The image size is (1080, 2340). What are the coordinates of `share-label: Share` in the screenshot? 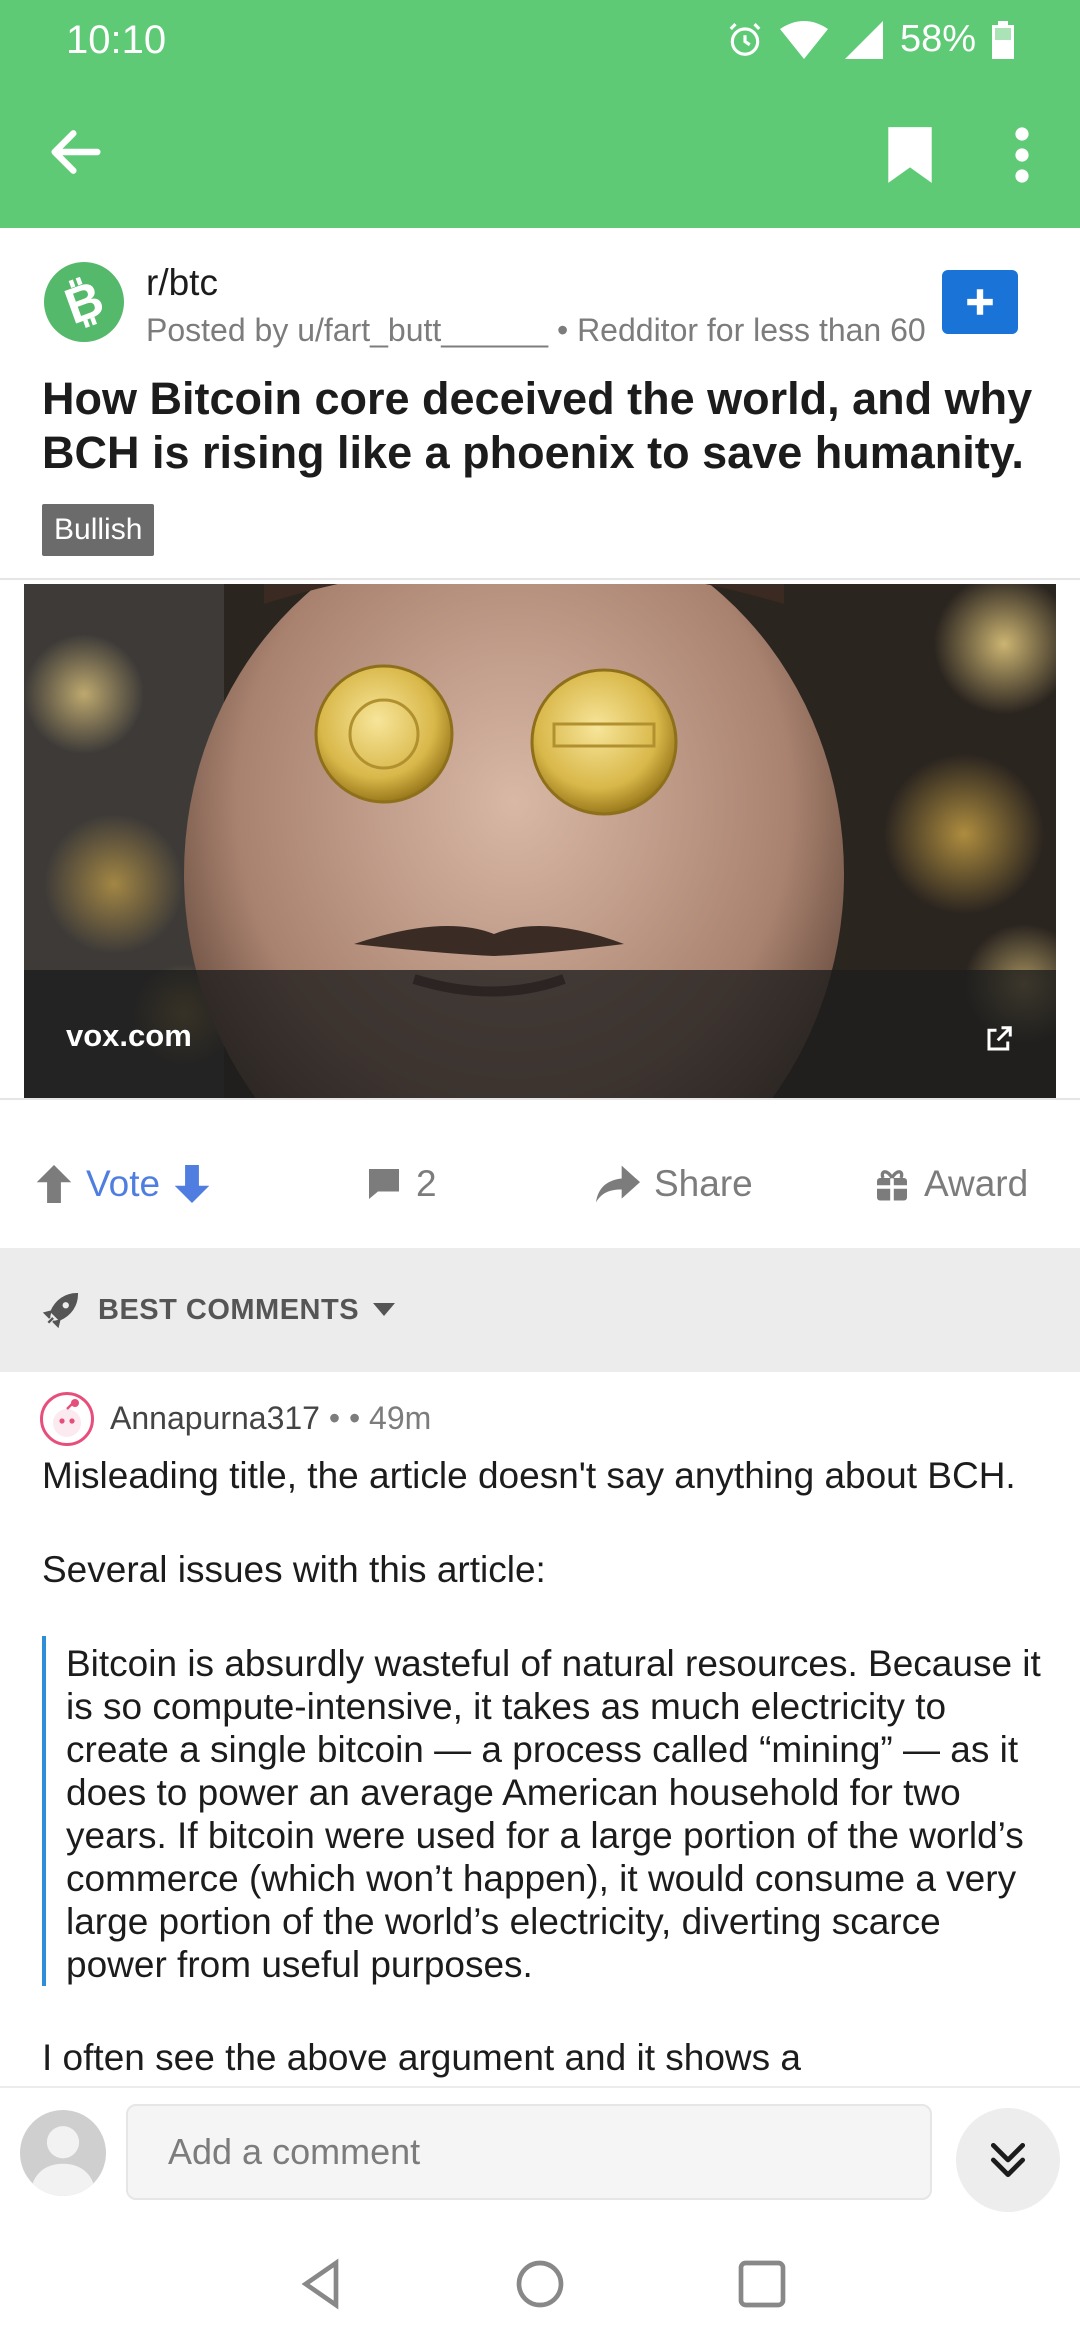 It's located at (703, 1183).